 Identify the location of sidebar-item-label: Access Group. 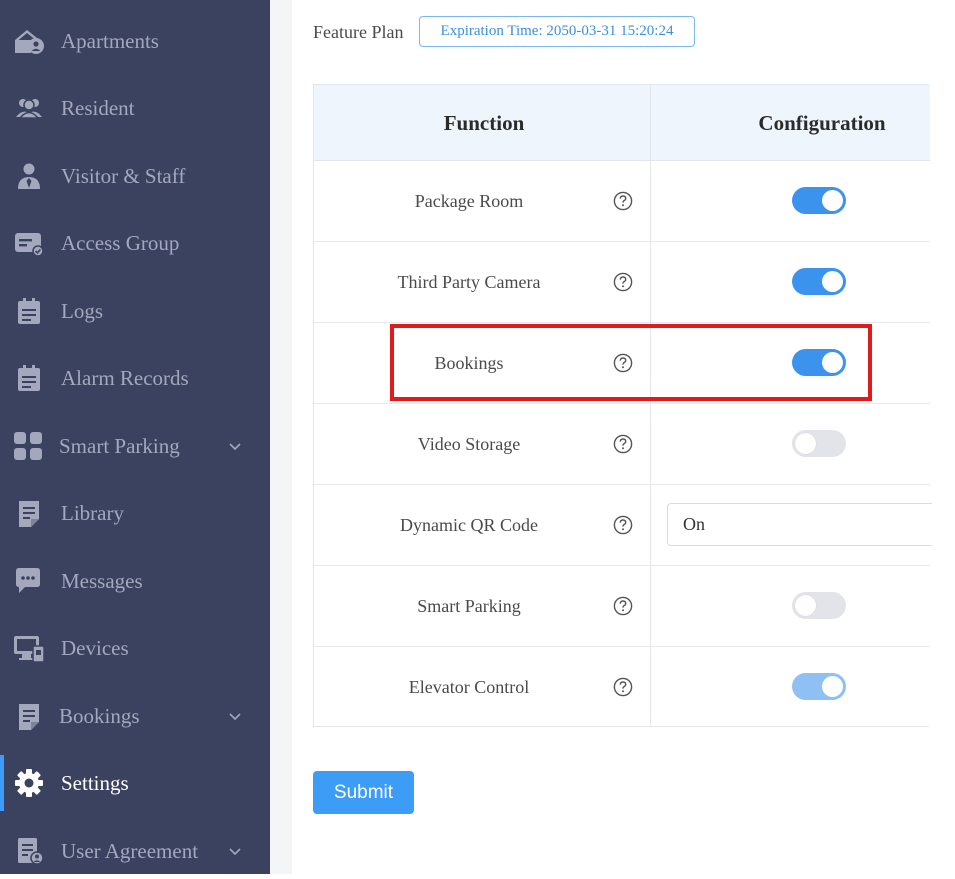
(120, 242).